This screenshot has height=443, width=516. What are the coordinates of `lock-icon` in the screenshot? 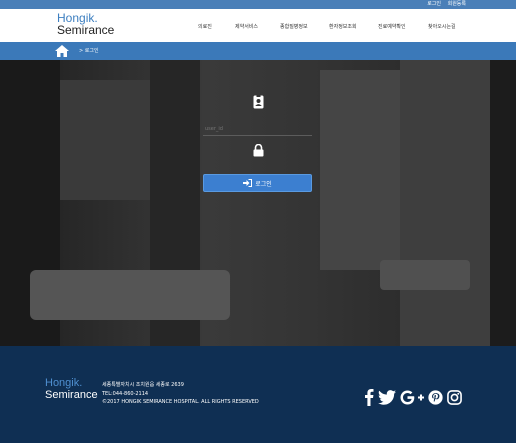 It's located at (258, 150).